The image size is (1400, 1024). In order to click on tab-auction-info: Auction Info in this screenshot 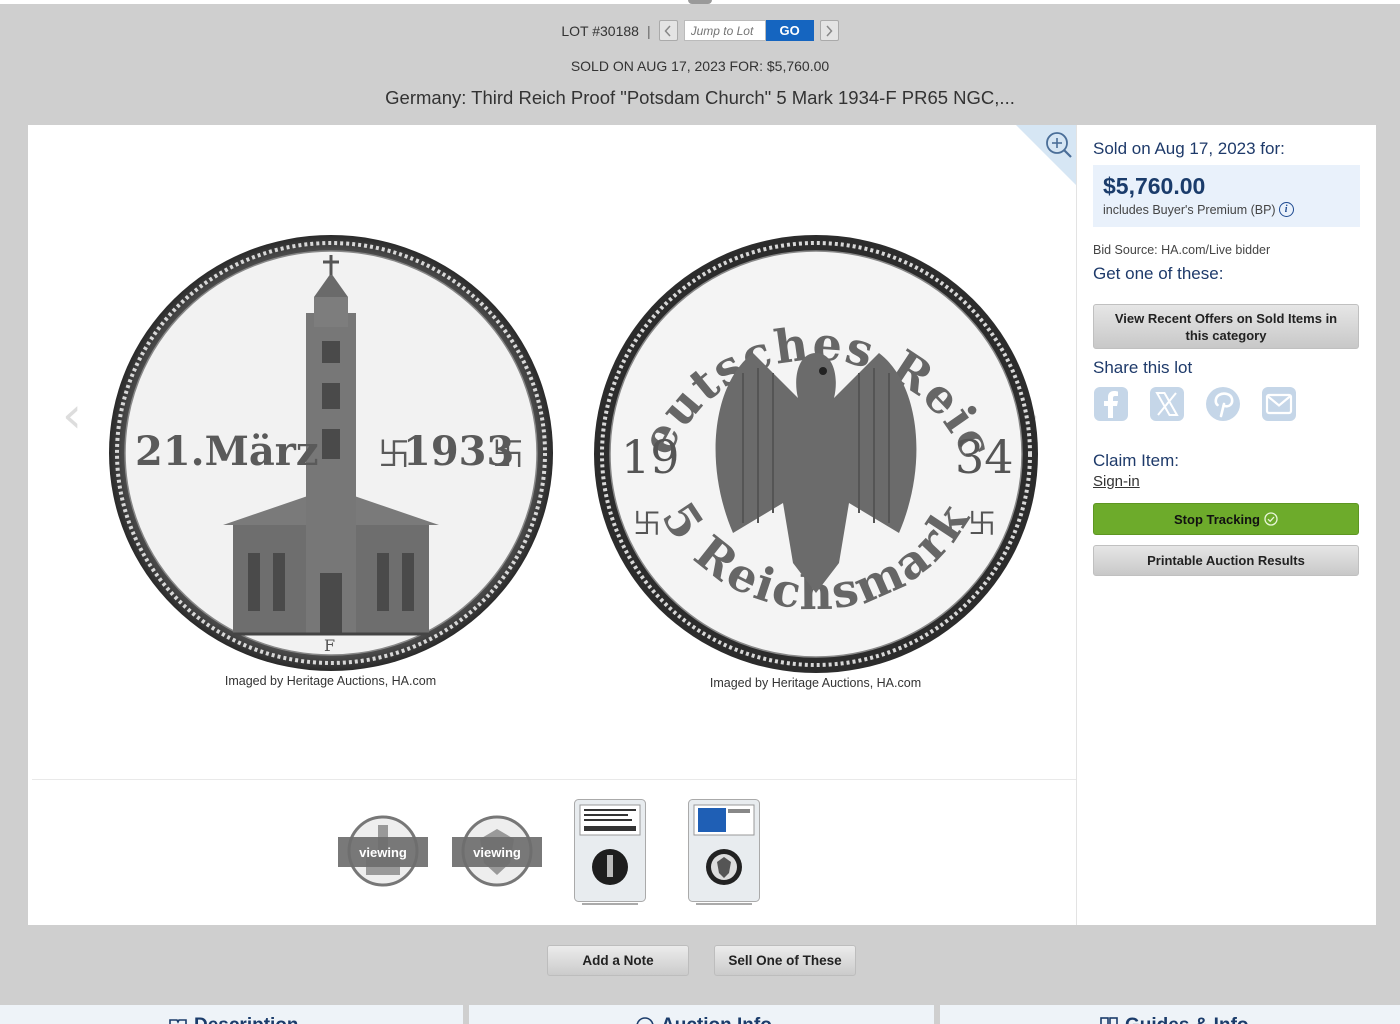, I will do `click(701, 1014)`.